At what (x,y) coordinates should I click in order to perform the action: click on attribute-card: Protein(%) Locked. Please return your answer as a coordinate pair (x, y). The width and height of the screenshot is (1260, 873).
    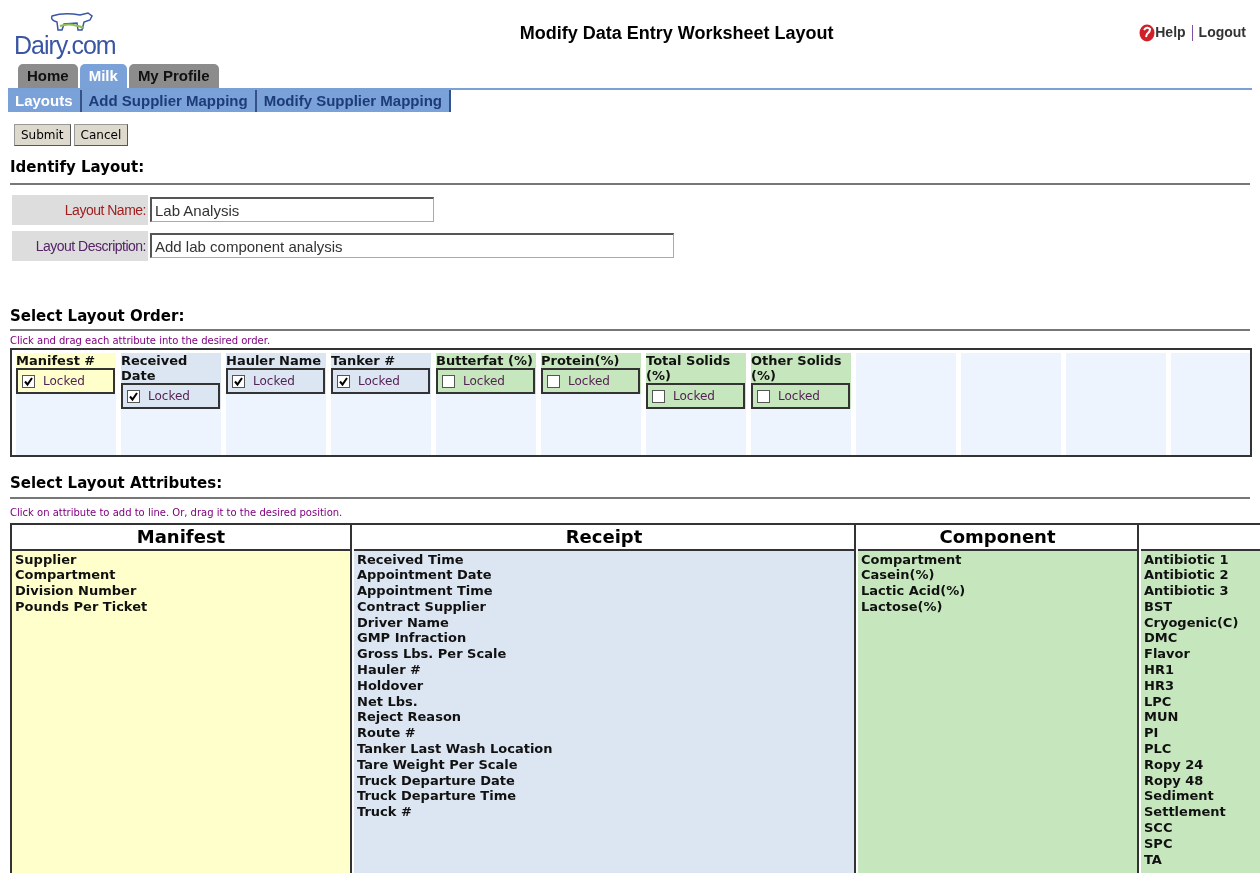
    Looking at the image, I should click on (591, 373).